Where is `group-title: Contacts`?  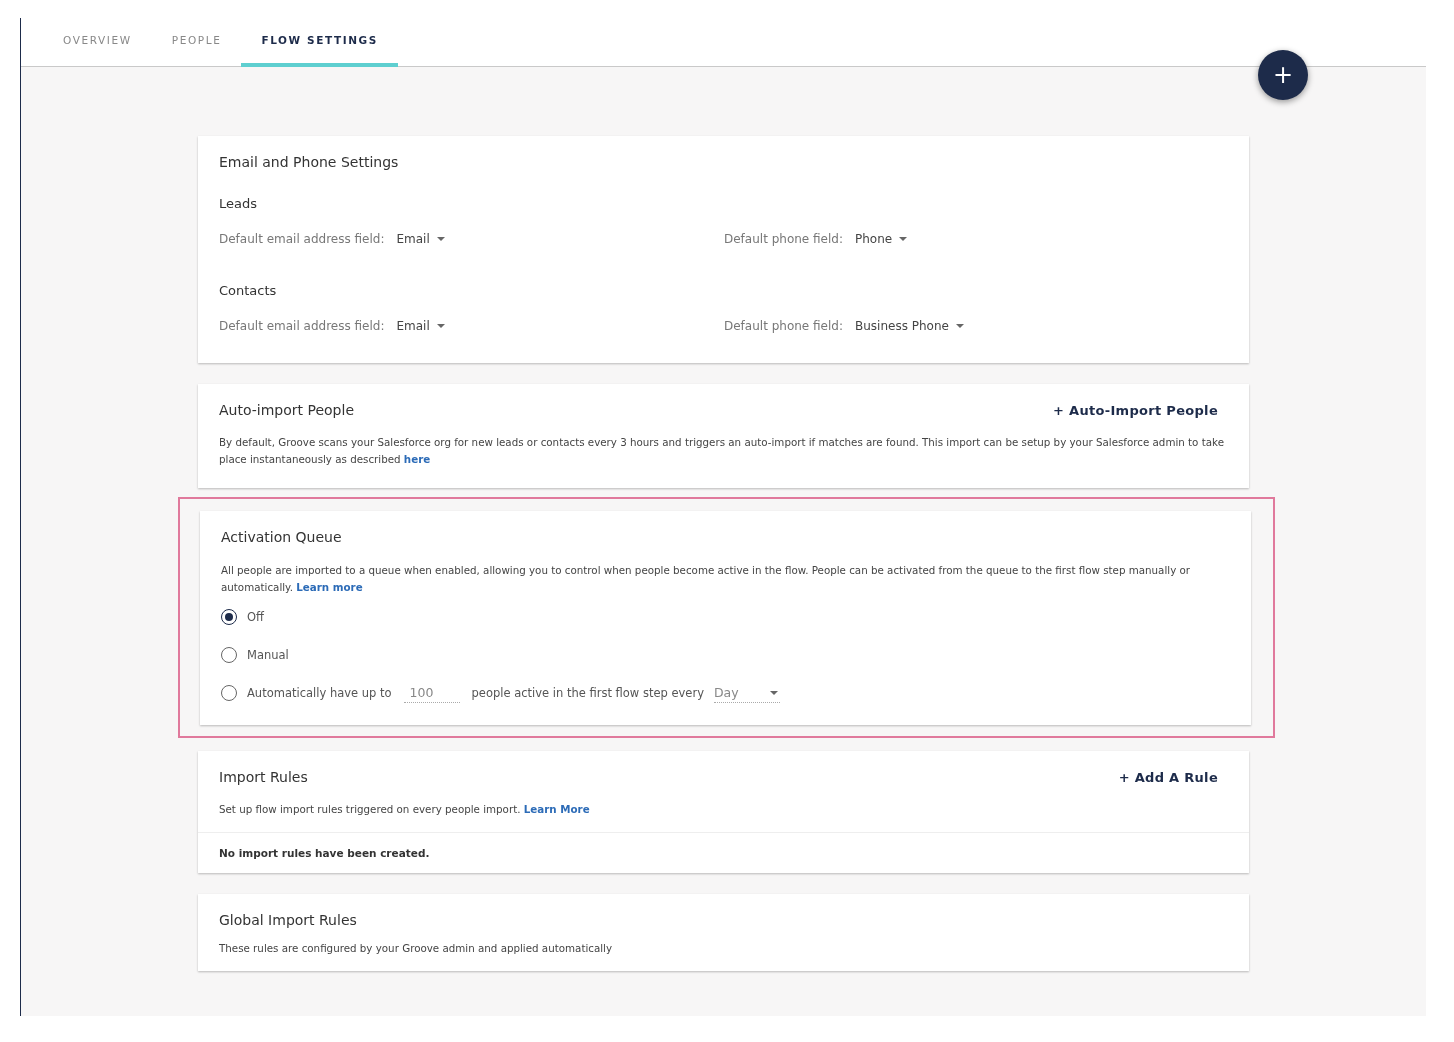
group-title: Contacts is located at coordinates (248, 290).